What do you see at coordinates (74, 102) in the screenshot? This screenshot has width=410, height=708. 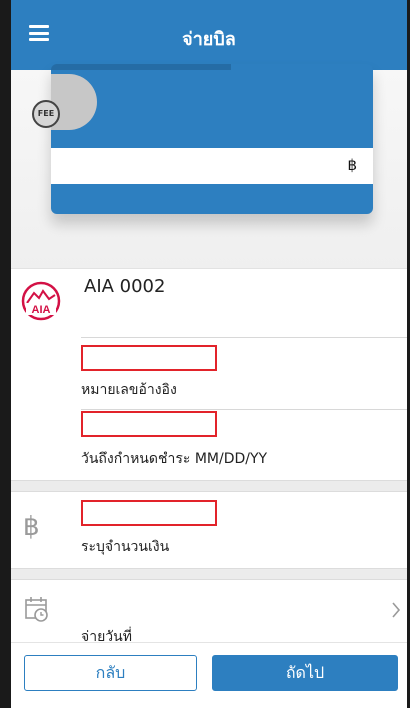 I see `fee-tab` at bounding box center [74, 102].